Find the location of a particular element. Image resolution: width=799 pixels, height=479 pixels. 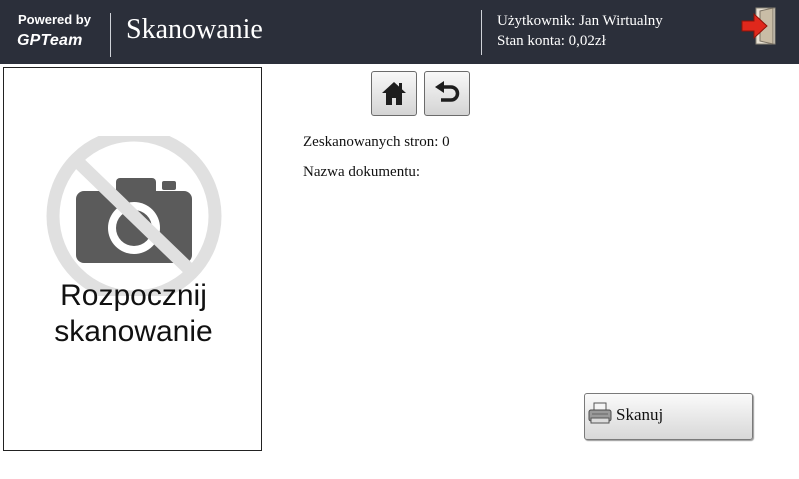

brand-logo: Powered by GPTeam is located at coordinates (59, 32).